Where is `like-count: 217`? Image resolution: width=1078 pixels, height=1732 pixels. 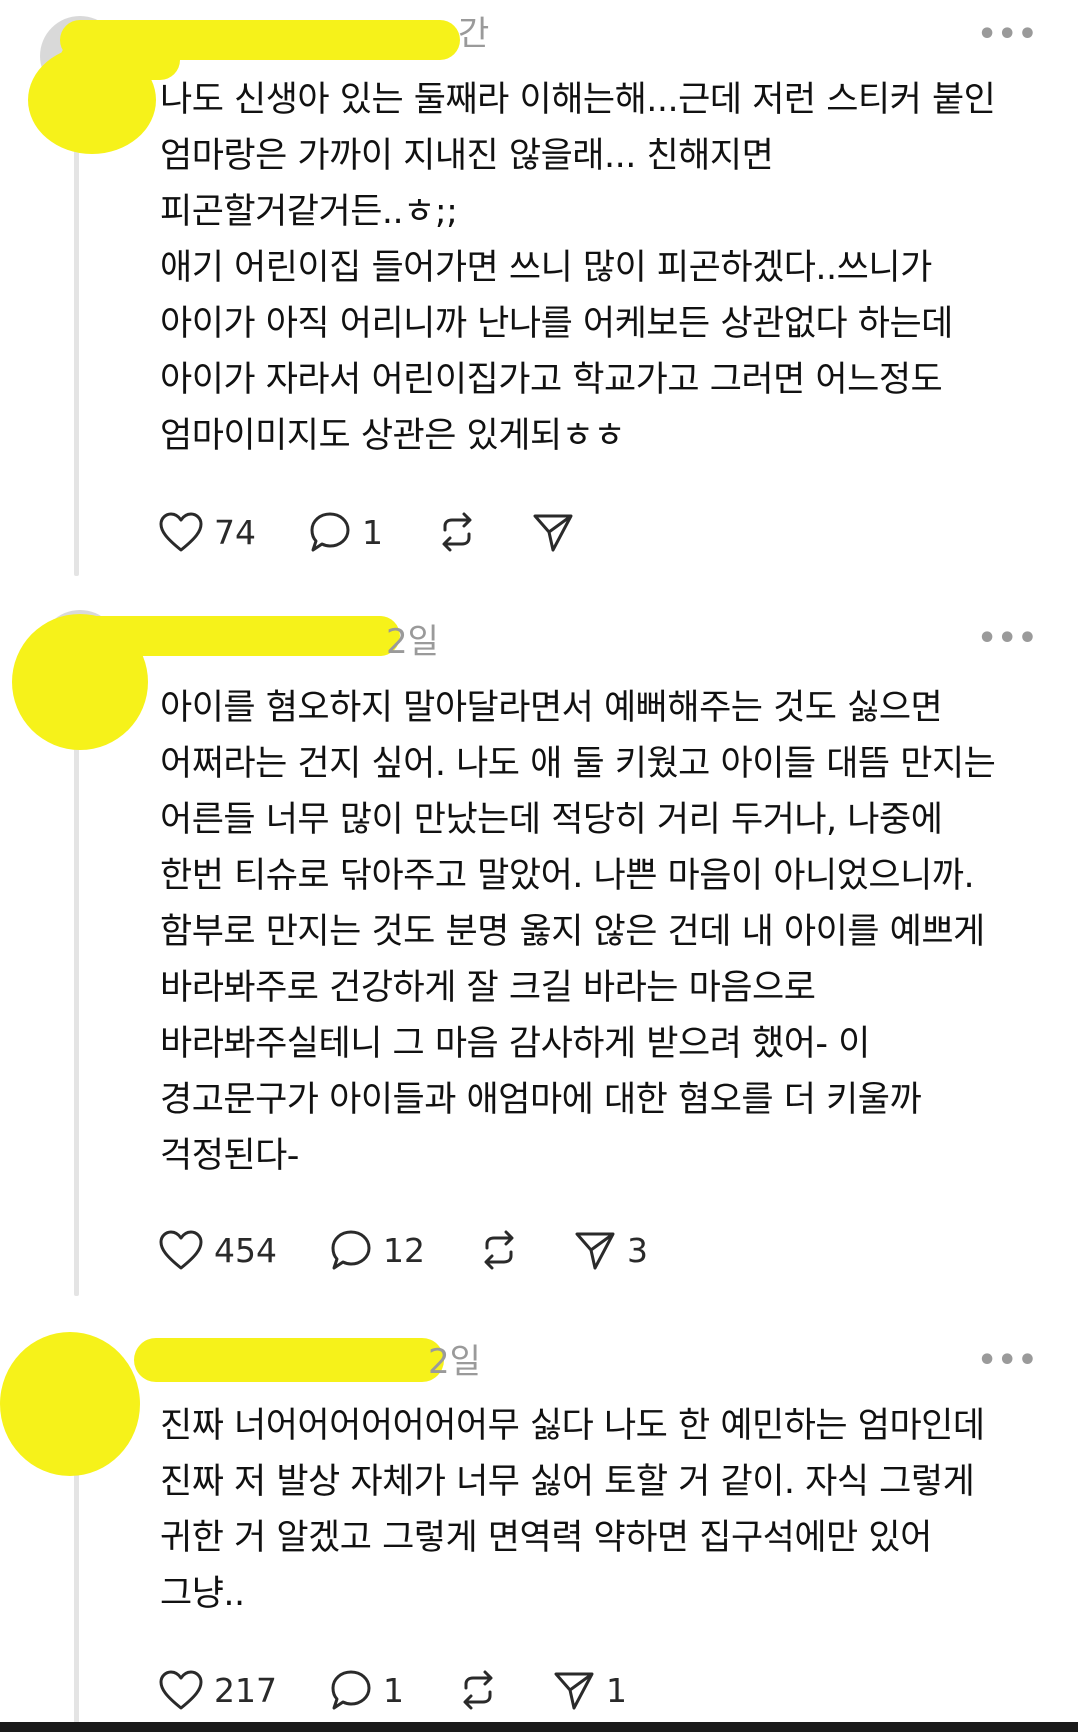
like-count: 217 is located at coordinates (245, 1690).